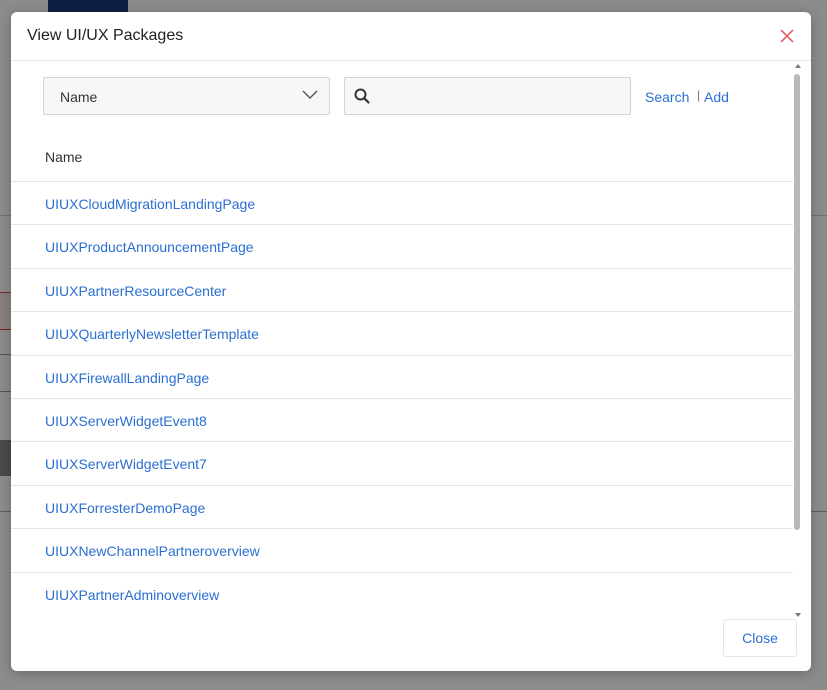 The height and width of the screenshot is (690, 827). What do you see at coordinates (667, 97) in the screenshot?
I see `search-link: Search` at bounding box center [667, 97].